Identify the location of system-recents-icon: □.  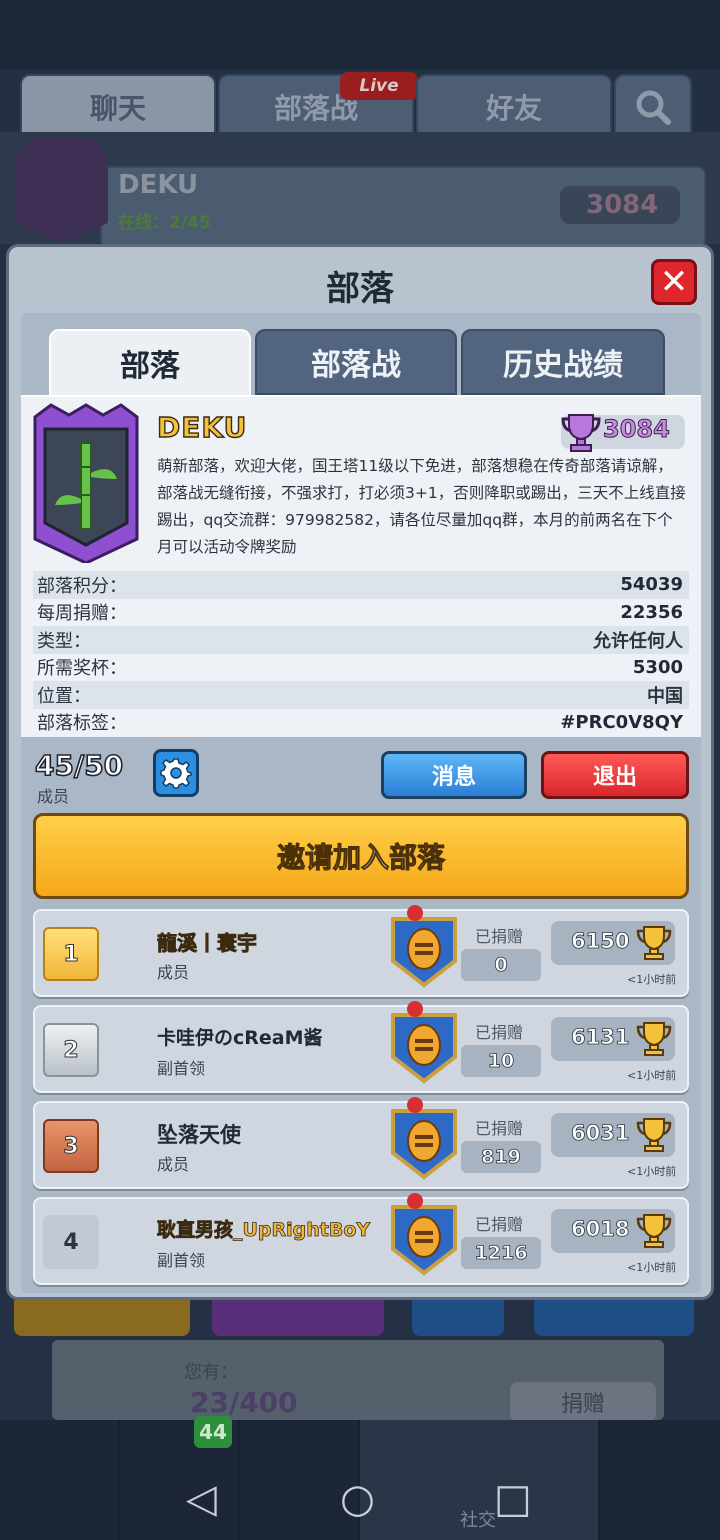
(513, 1499).